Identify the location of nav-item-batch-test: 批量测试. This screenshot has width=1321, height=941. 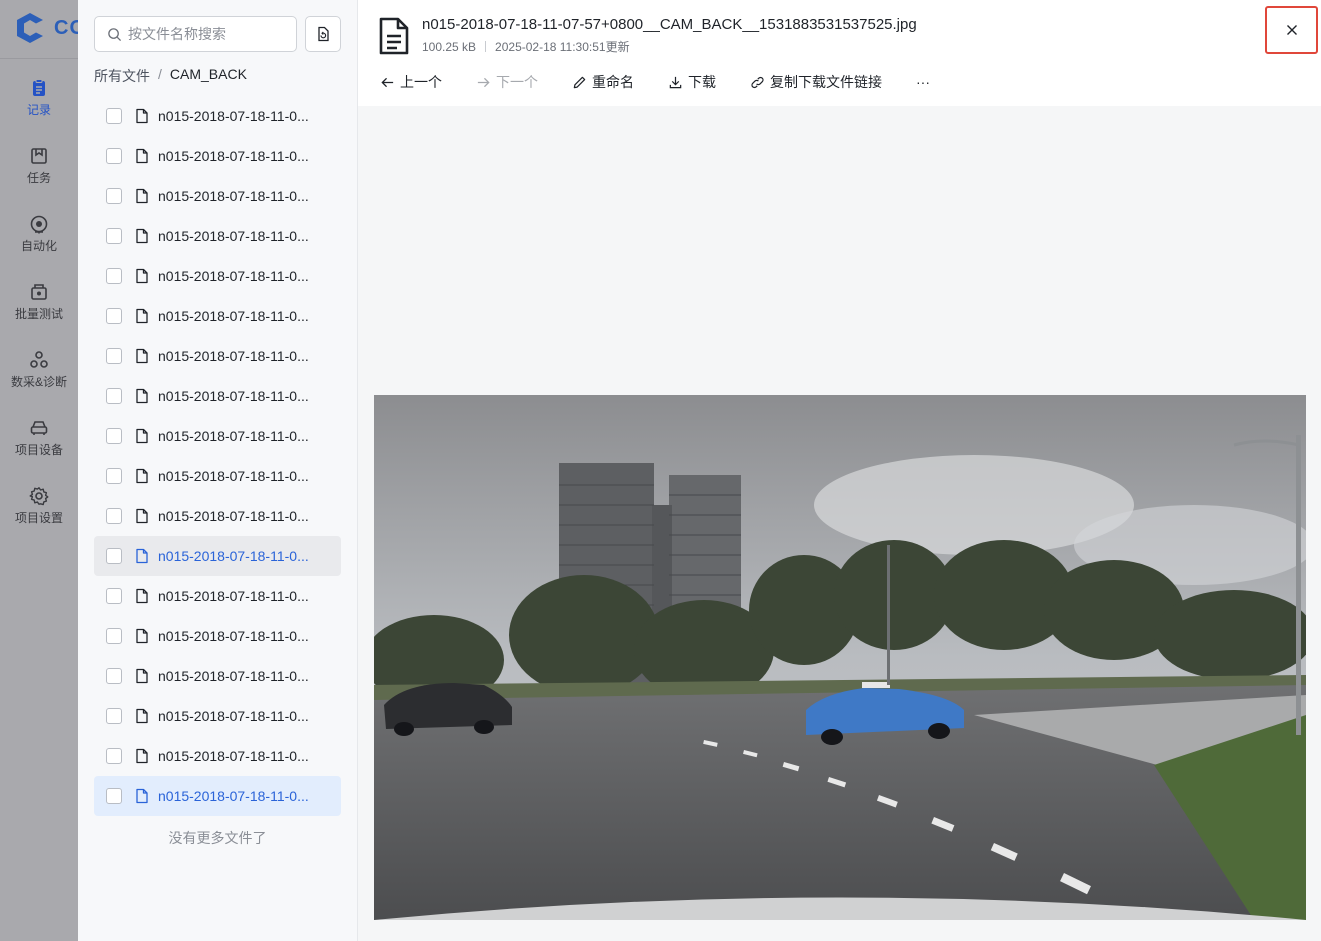
(39, 302).